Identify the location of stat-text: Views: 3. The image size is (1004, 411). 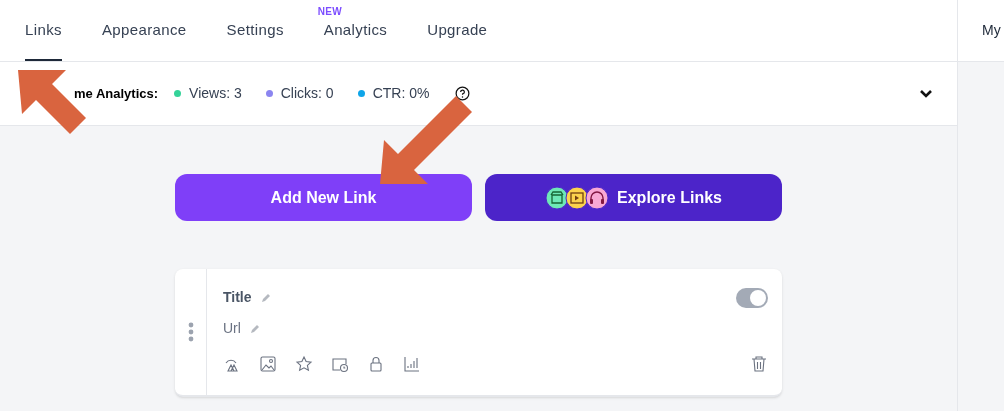
(215, 93).